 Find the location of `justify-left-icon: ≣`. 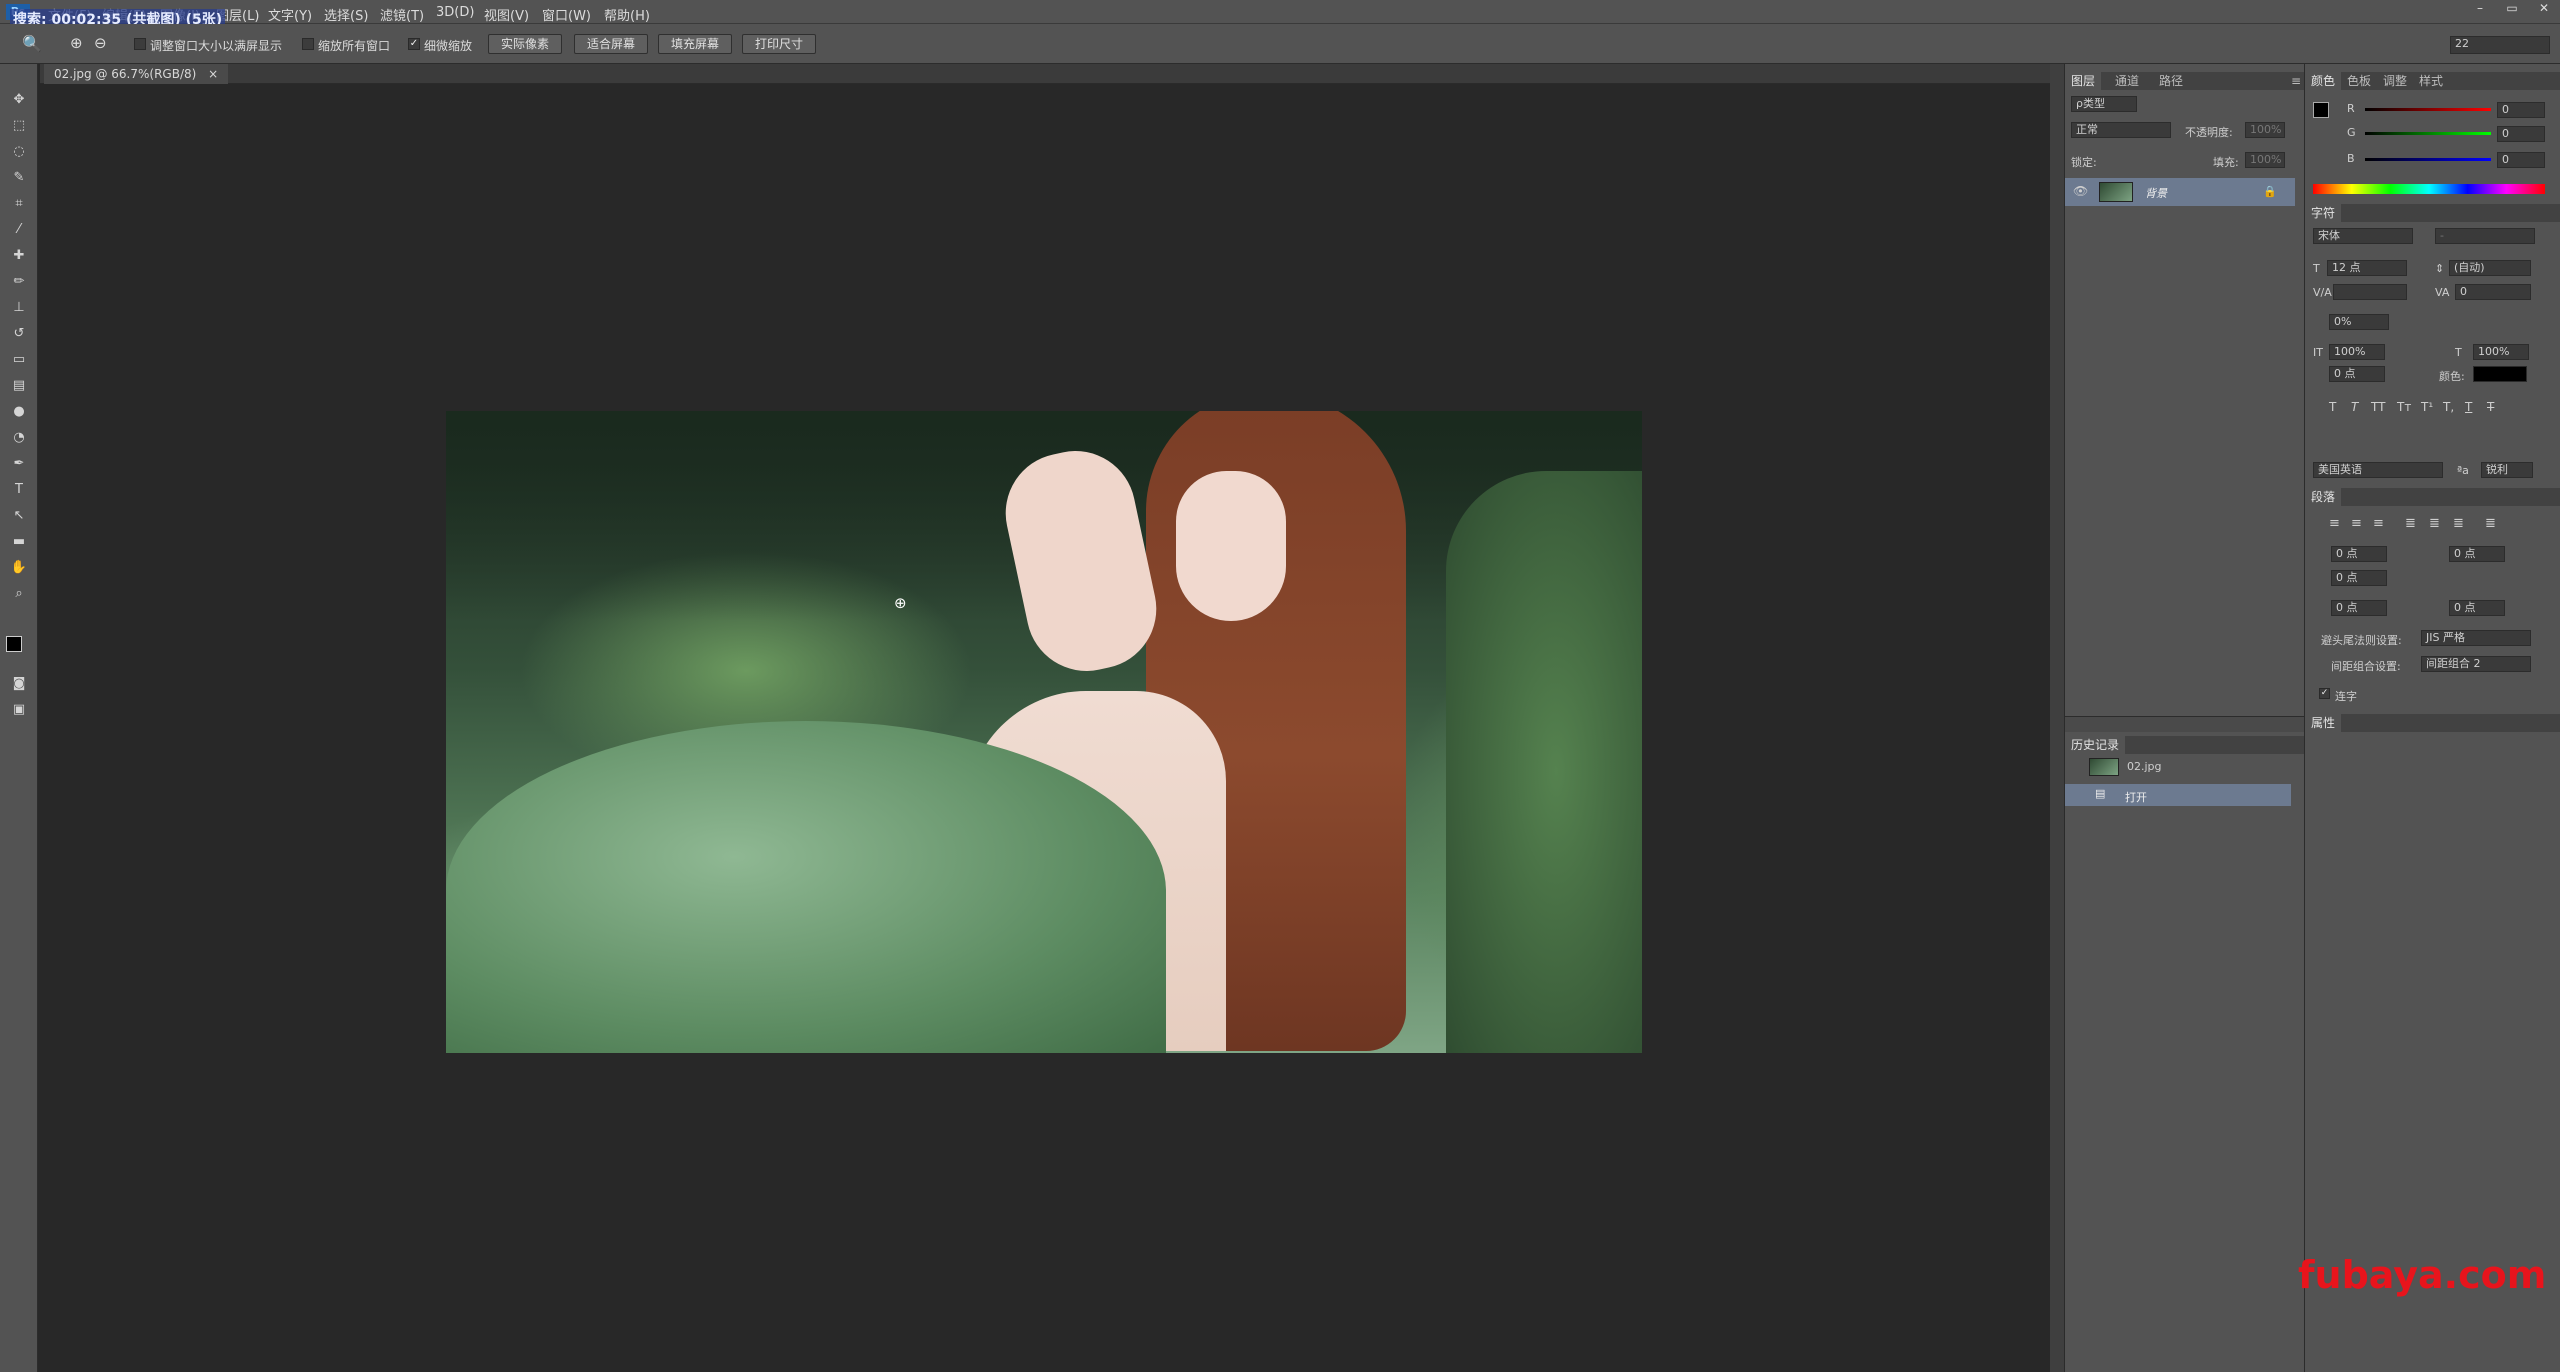

justify-left-icon: ≣ is located at coordinates (2410, 523).